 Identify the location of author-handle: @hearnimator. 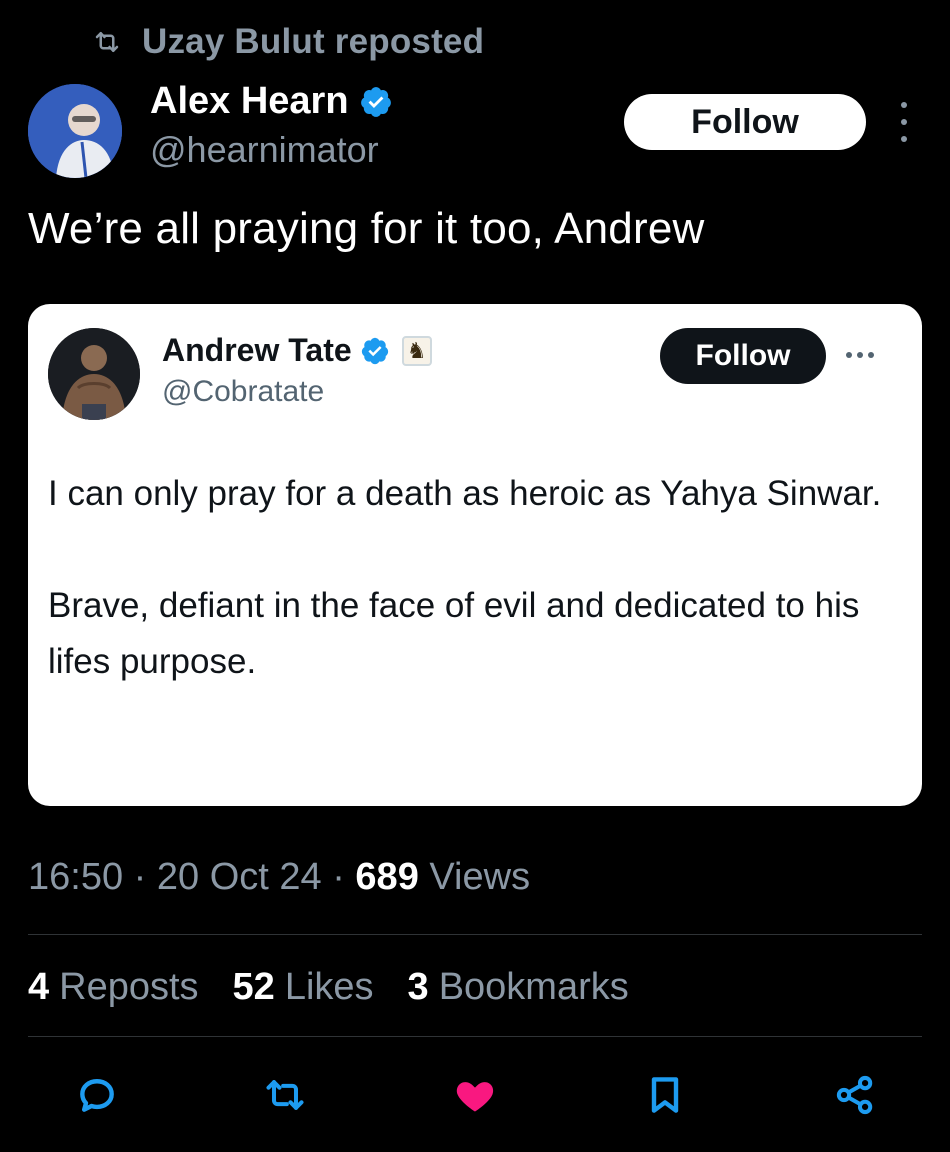
(271, 150).